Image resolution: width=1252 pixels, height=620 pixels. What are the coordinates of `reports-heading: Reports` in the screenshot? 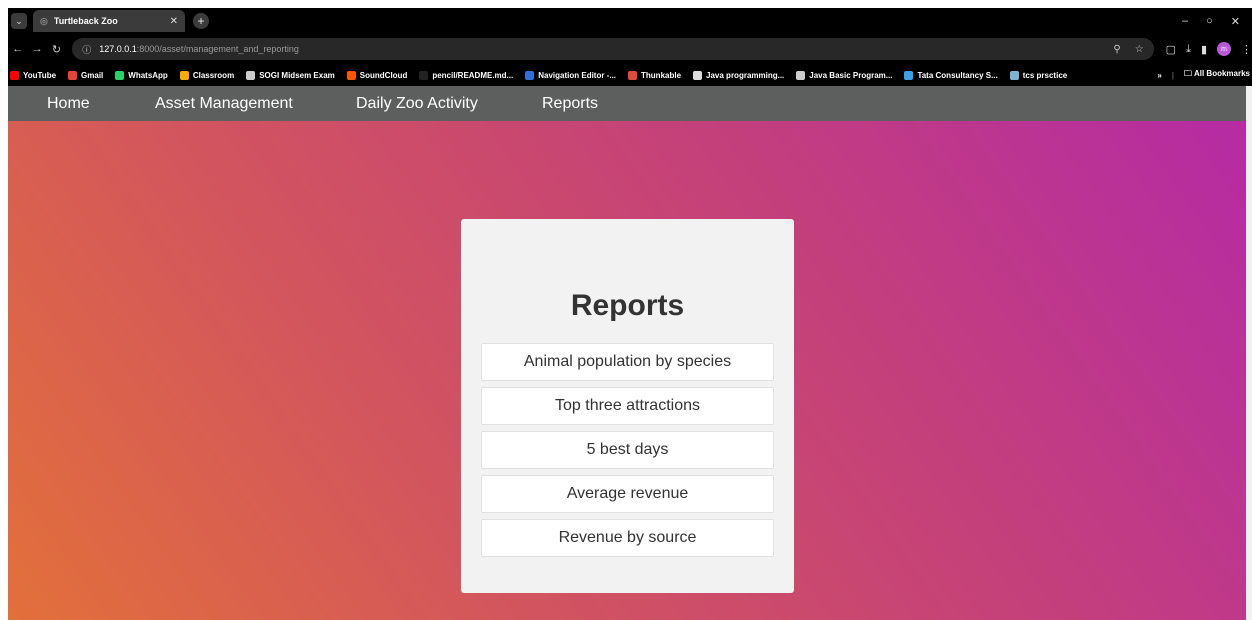 It's located at (627, 305).